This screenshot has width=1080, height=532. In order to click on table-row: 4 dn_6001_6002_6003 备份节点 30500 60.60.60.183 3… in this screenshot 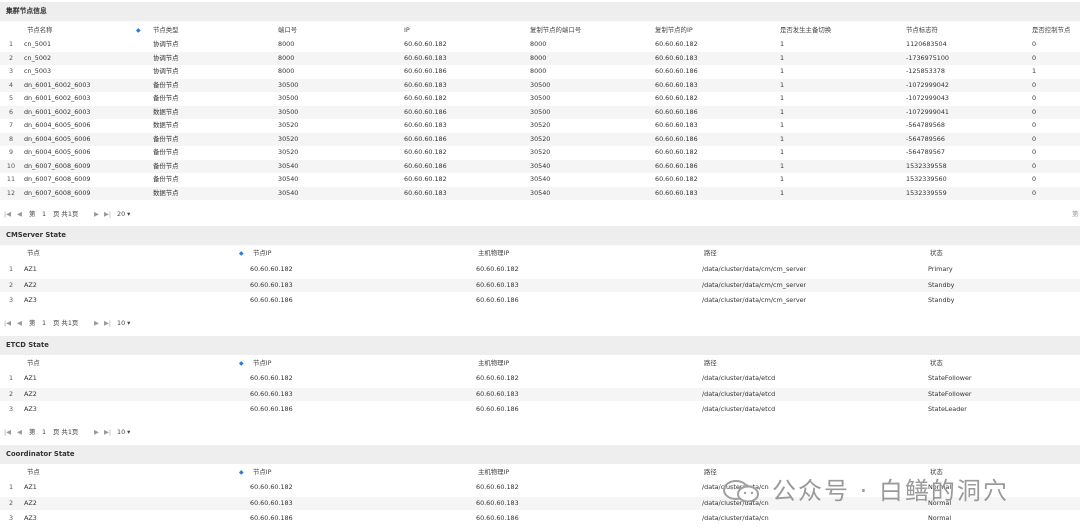, I will do `click(540, 85)`.